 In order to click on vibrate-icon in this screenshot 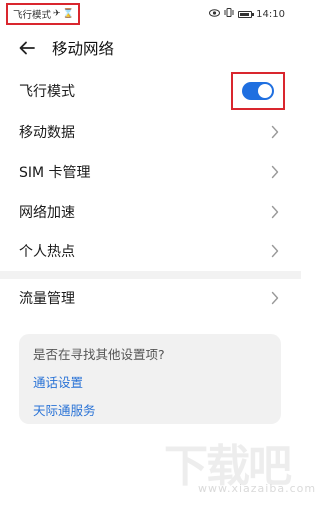, I will do `click(229, 14)`.